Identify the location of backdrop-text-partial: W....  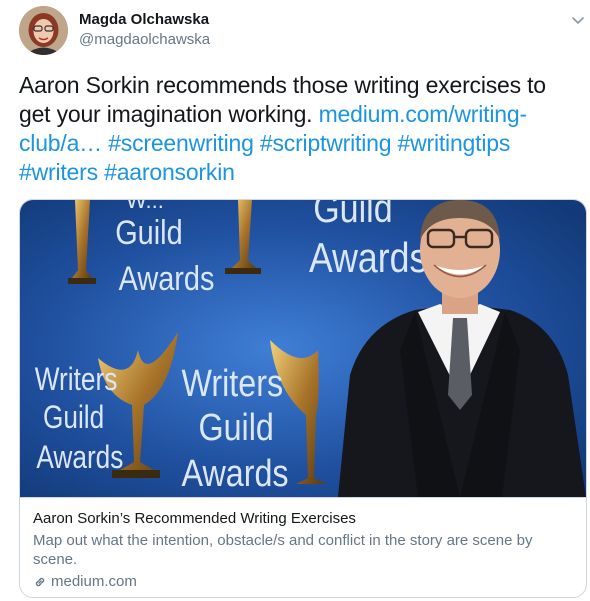
(145, 206).